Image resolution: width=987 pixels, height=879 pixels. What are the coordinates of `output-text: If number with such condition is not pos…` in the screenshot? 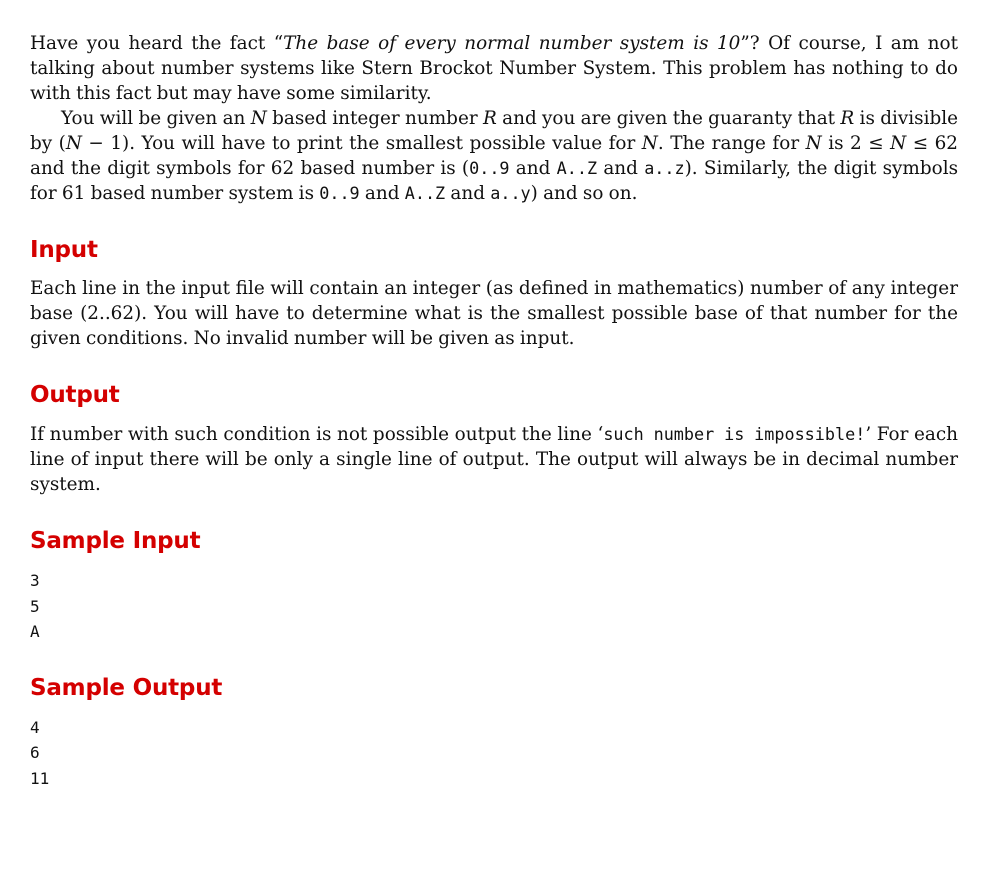 It's located at (317, 434).